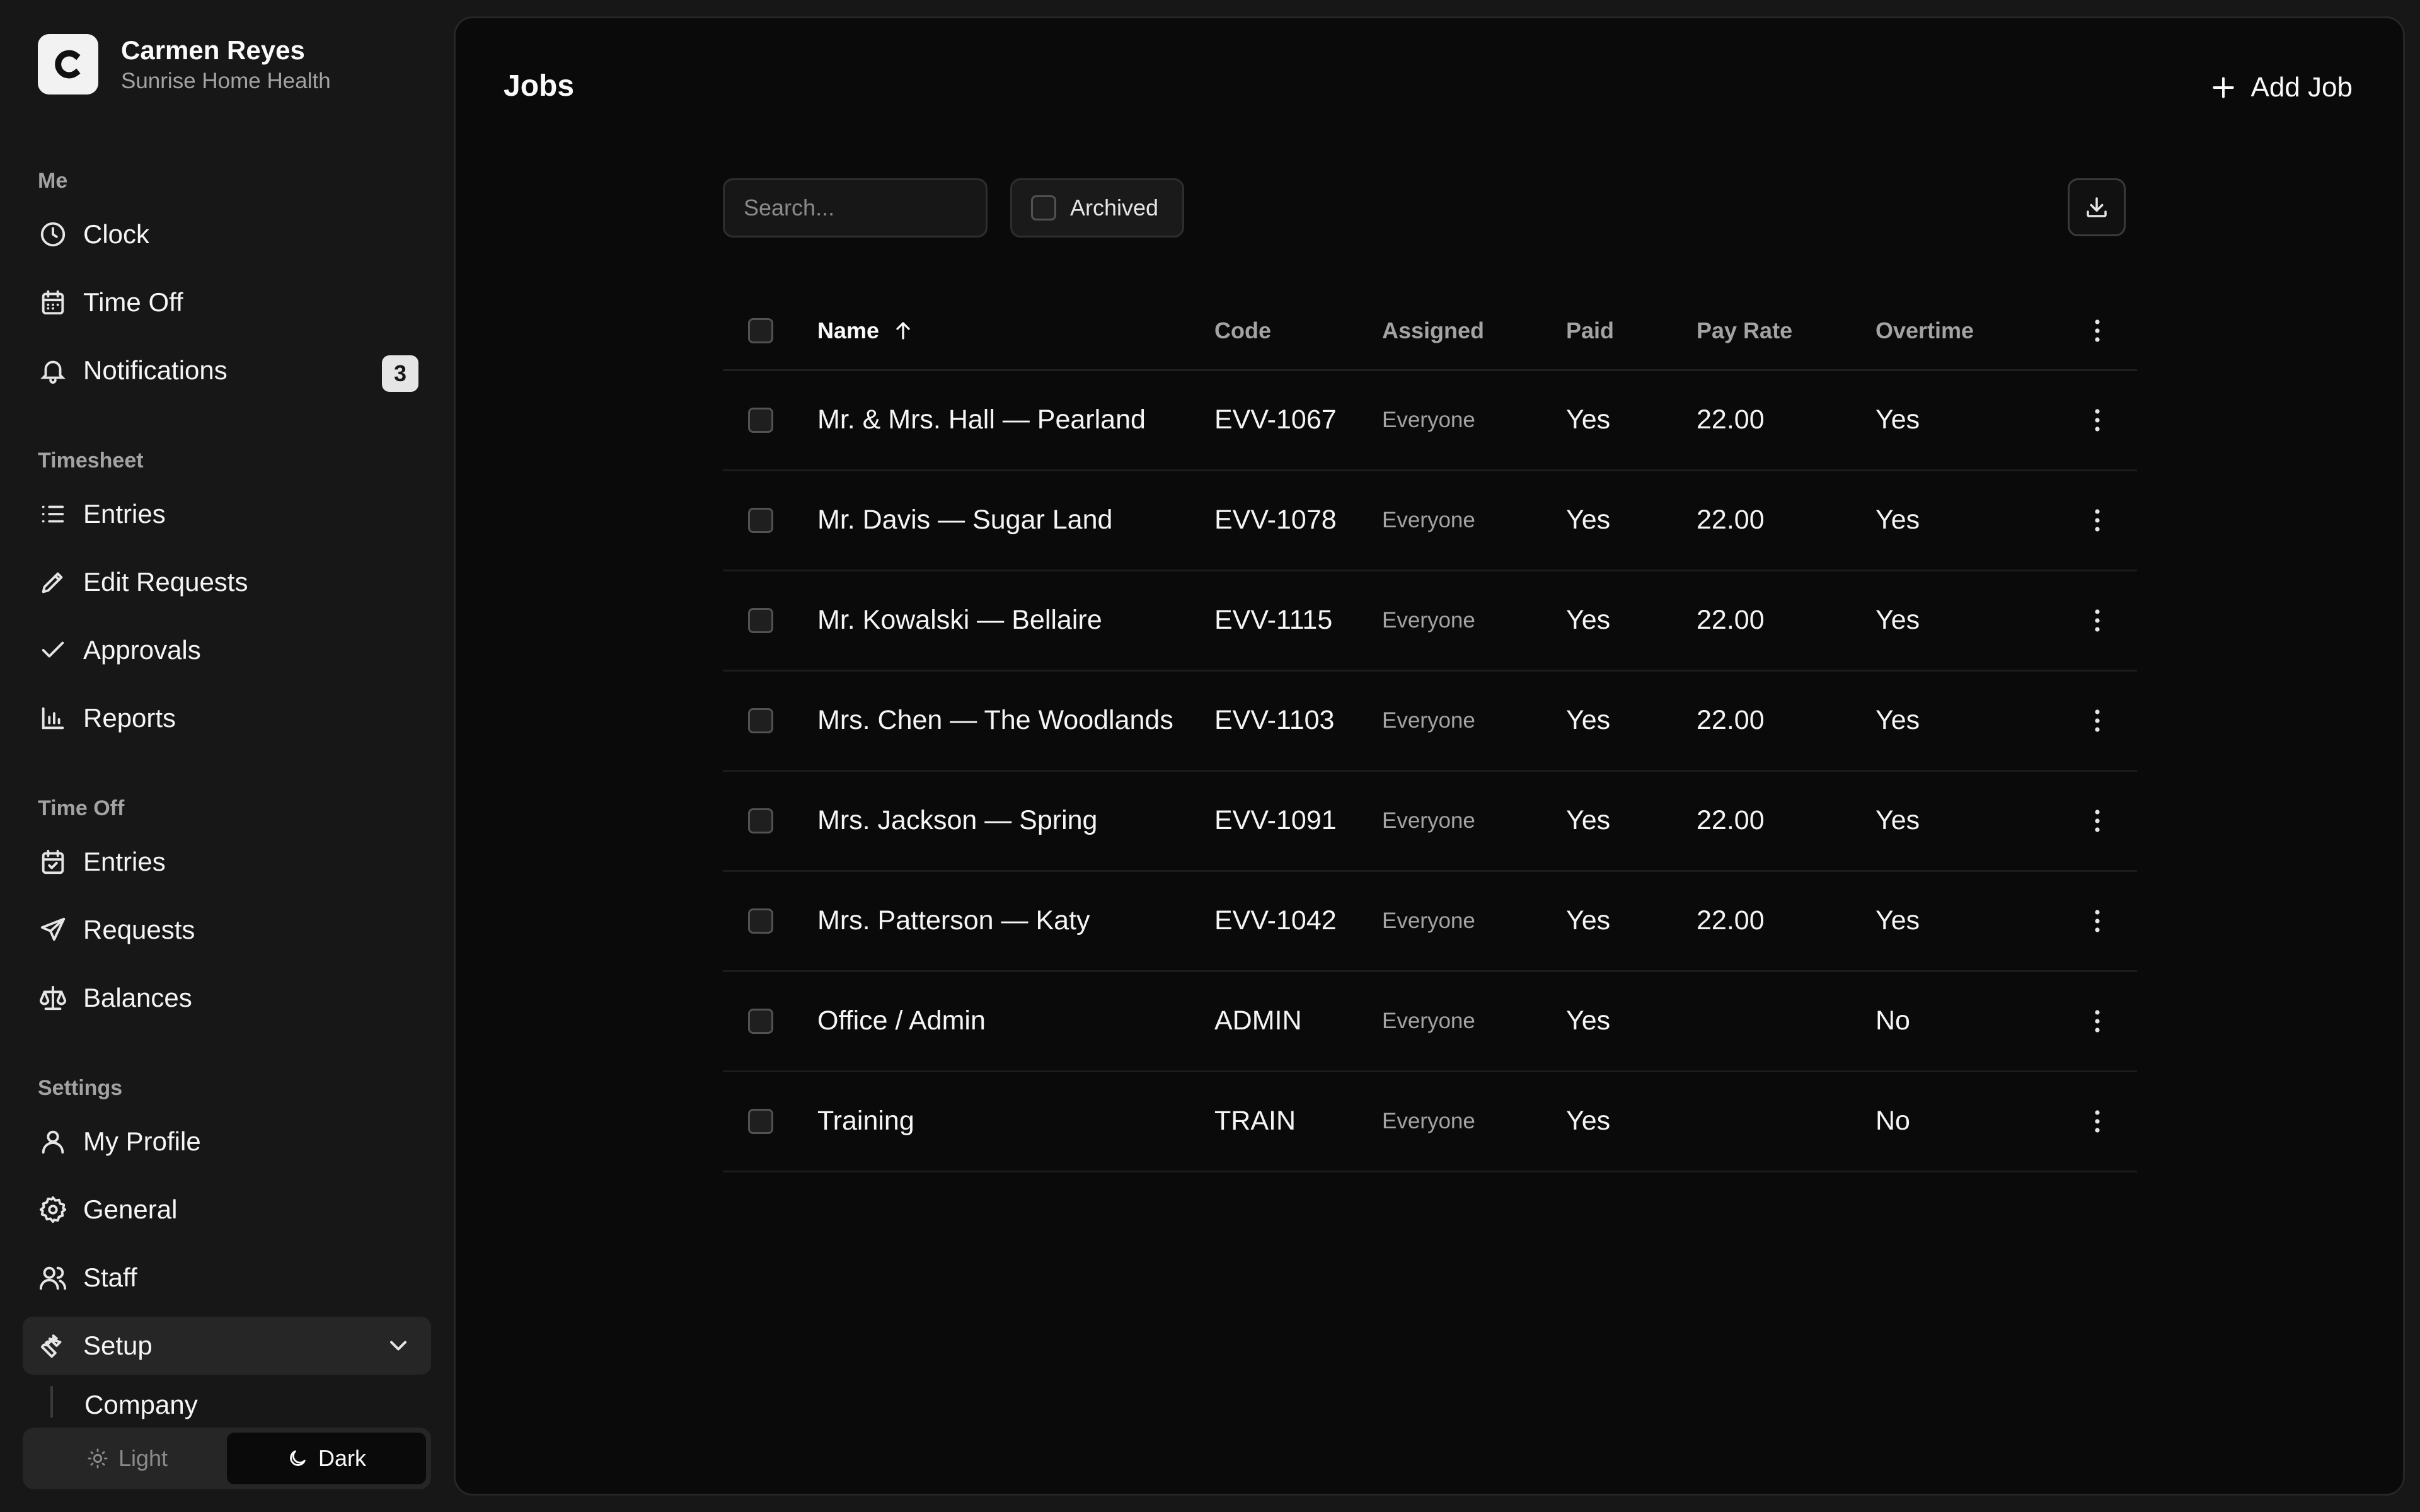 The width and height of the screenshot is (2420, 1512). I want to click on job-code: ADMIN, so click(1298, 1021).